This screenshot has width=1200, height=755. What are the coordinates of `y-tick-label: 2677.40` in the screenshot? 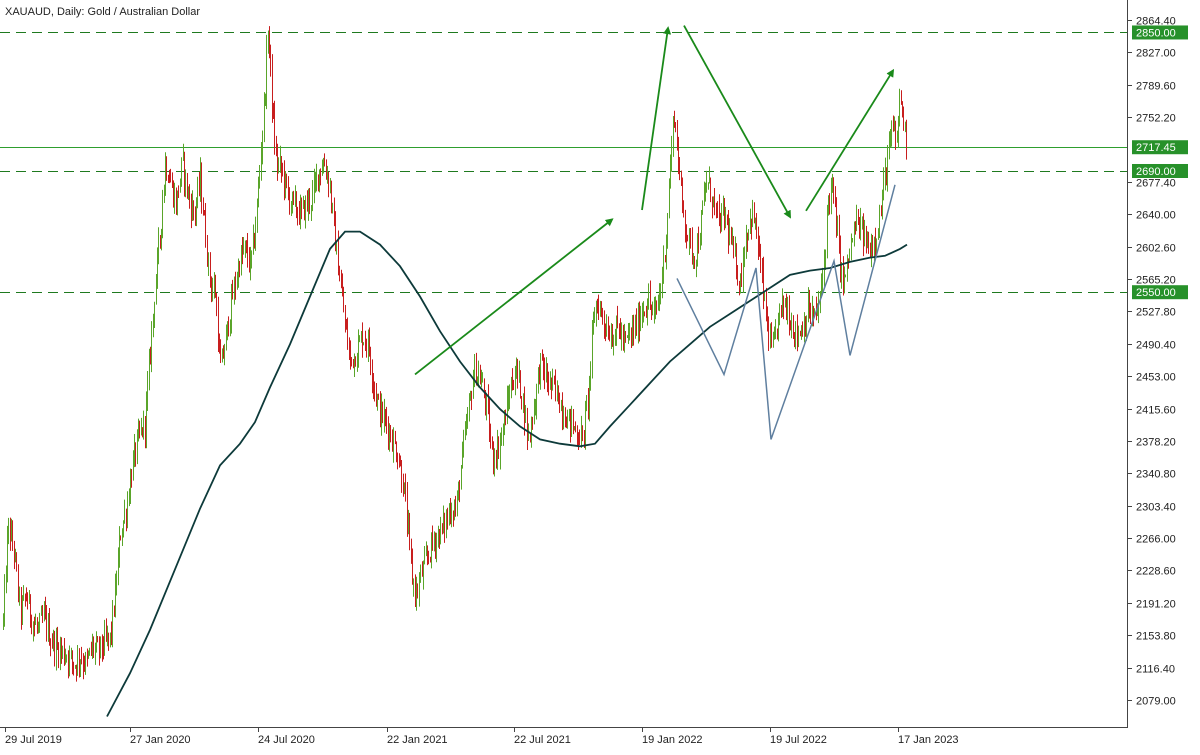 It's located at (1156, 184).